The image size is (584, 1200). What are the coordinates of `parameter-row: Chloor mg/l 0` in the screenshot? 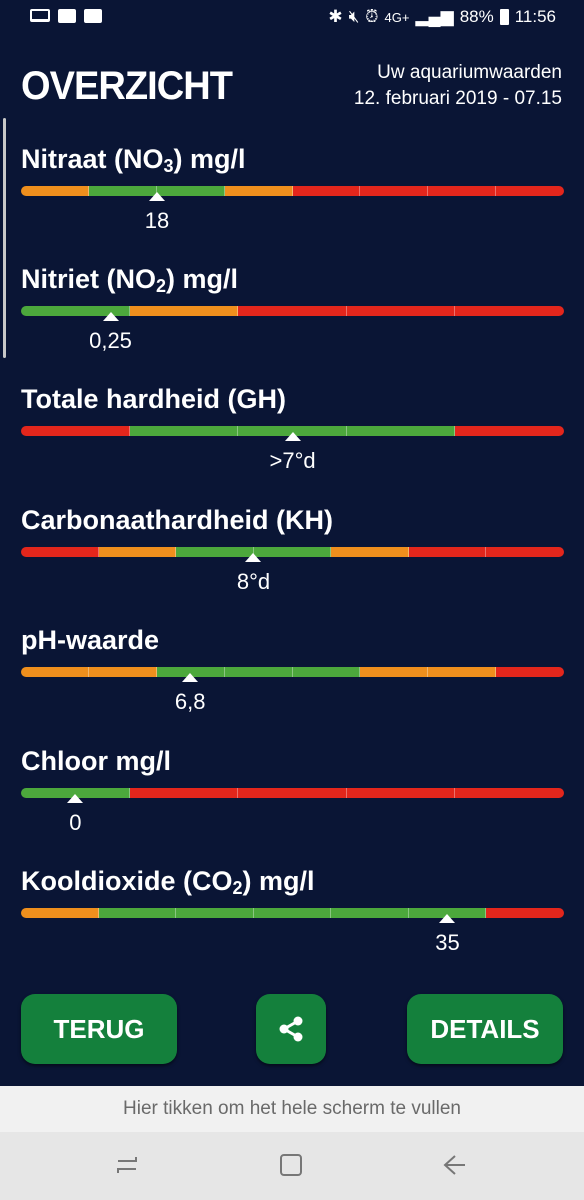 It's located at (292, 796).